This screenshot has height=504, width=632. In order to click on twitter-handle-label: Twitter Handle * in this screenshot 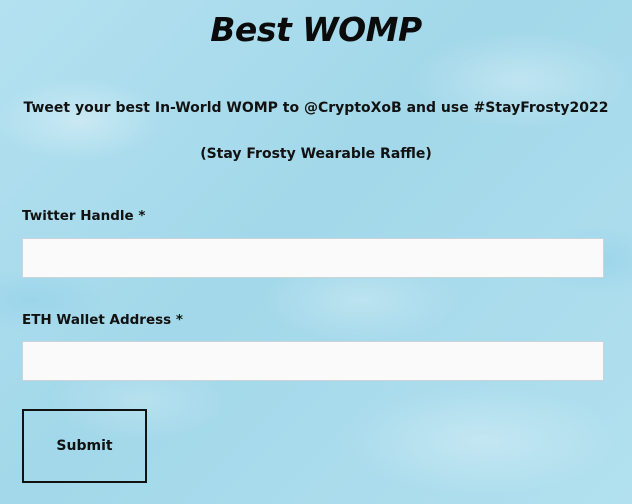, I will do `click(84, 216)`.